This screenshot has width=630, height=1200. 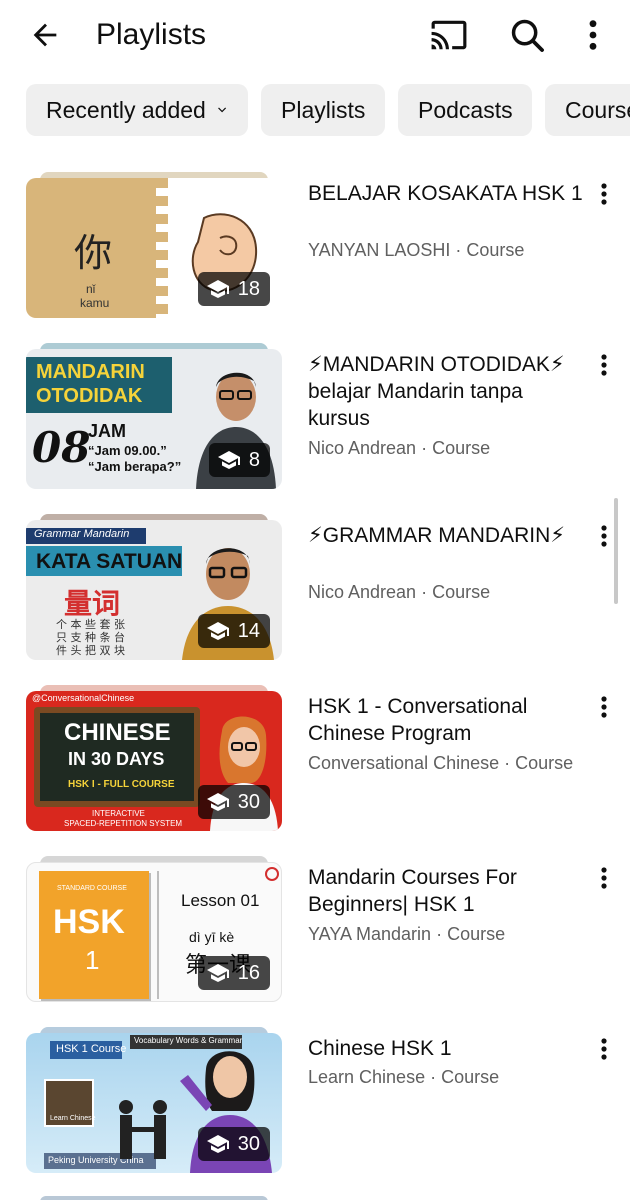 I want to click on arrow-left-icon, so click(x=45, y=35).